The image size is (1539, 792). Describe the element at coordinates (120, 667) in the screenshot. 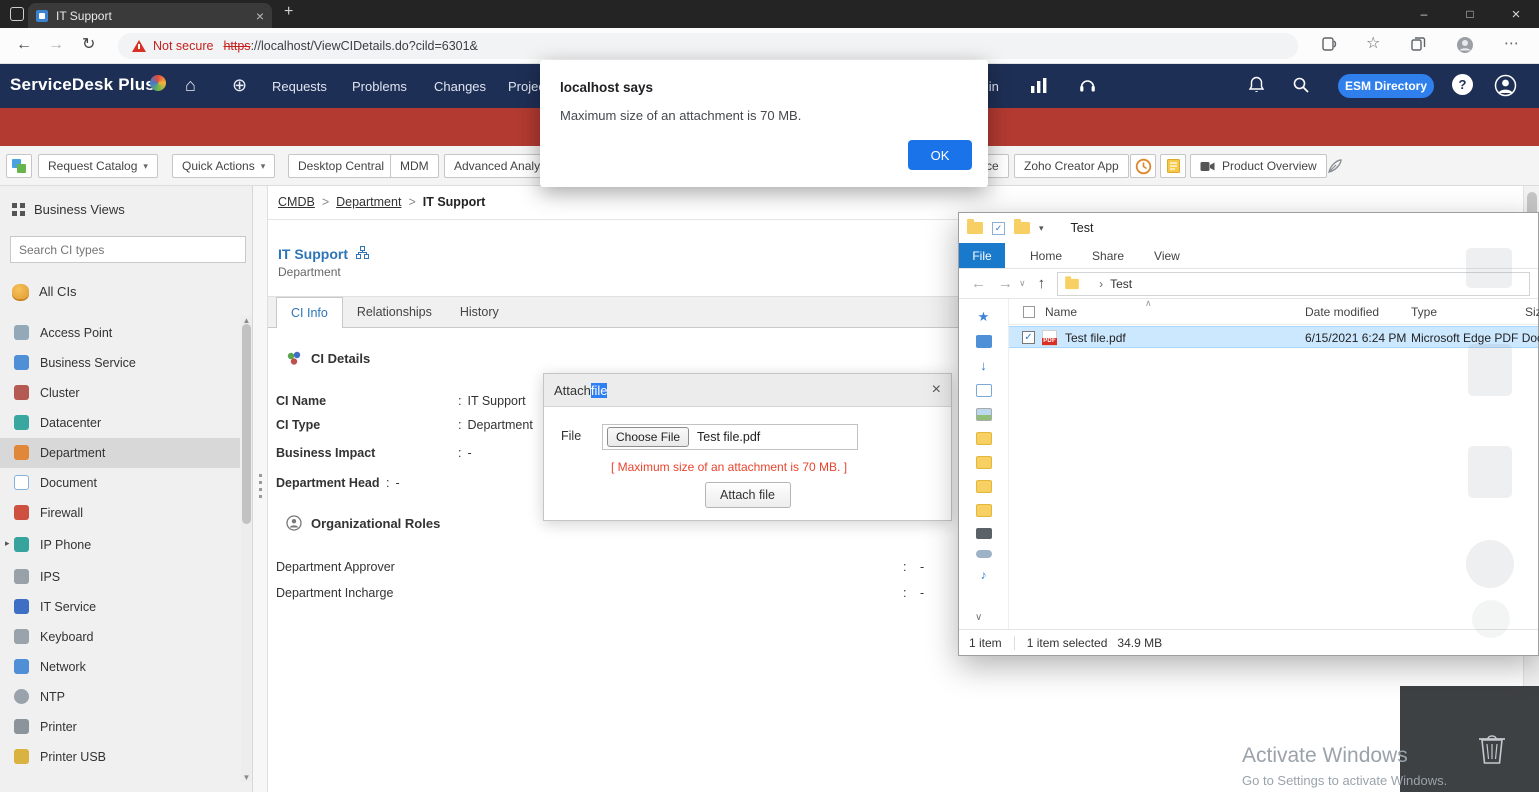

I see `sidebar-item-network: Network` at that location.